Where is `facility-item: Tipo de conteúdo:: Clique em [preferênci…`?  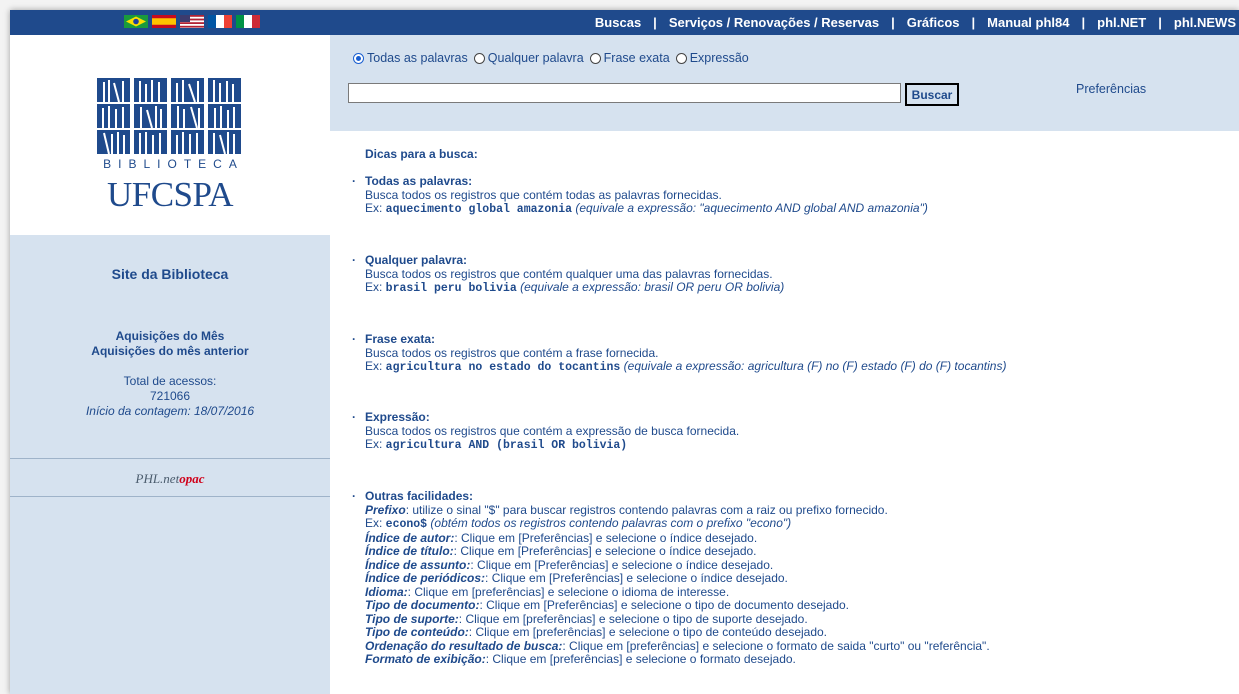
facility-item: Tipo de conteúdo:: Clique em [preferênci… is located at coordinates (677, 632).